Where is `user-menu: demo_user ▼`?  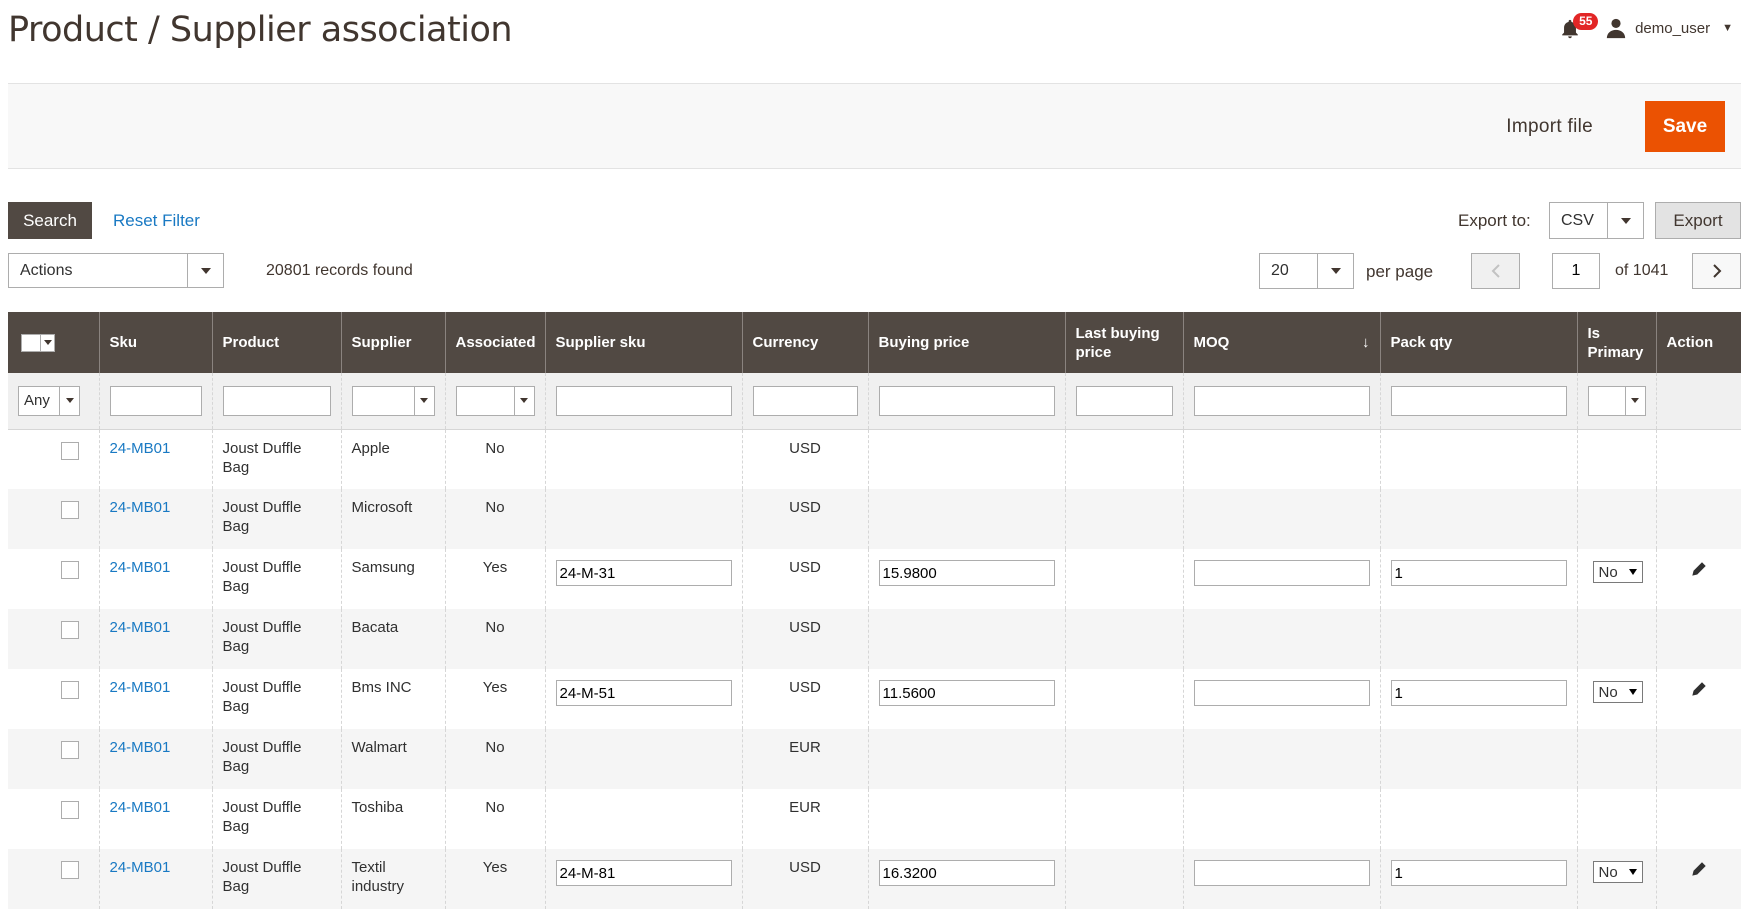 user-menu: demo_user ▼ is located at coordinates (1669, 28).